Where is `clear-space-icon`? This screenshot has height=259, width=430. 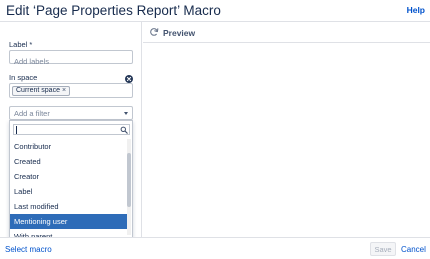
clear-space-icon is located at coordinates (129, 79).